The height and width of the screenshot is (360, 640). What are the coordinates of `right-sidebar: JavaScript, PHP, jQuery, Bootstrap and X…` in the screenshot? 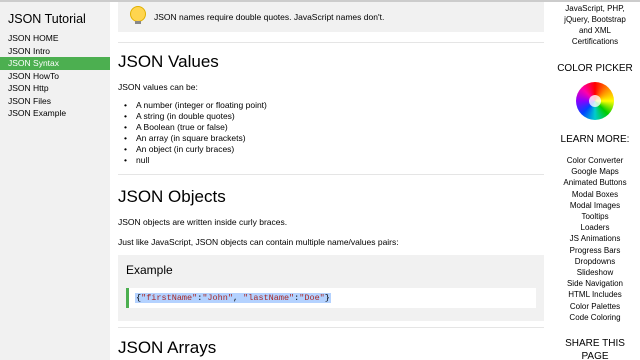 It's located at (595, 180).